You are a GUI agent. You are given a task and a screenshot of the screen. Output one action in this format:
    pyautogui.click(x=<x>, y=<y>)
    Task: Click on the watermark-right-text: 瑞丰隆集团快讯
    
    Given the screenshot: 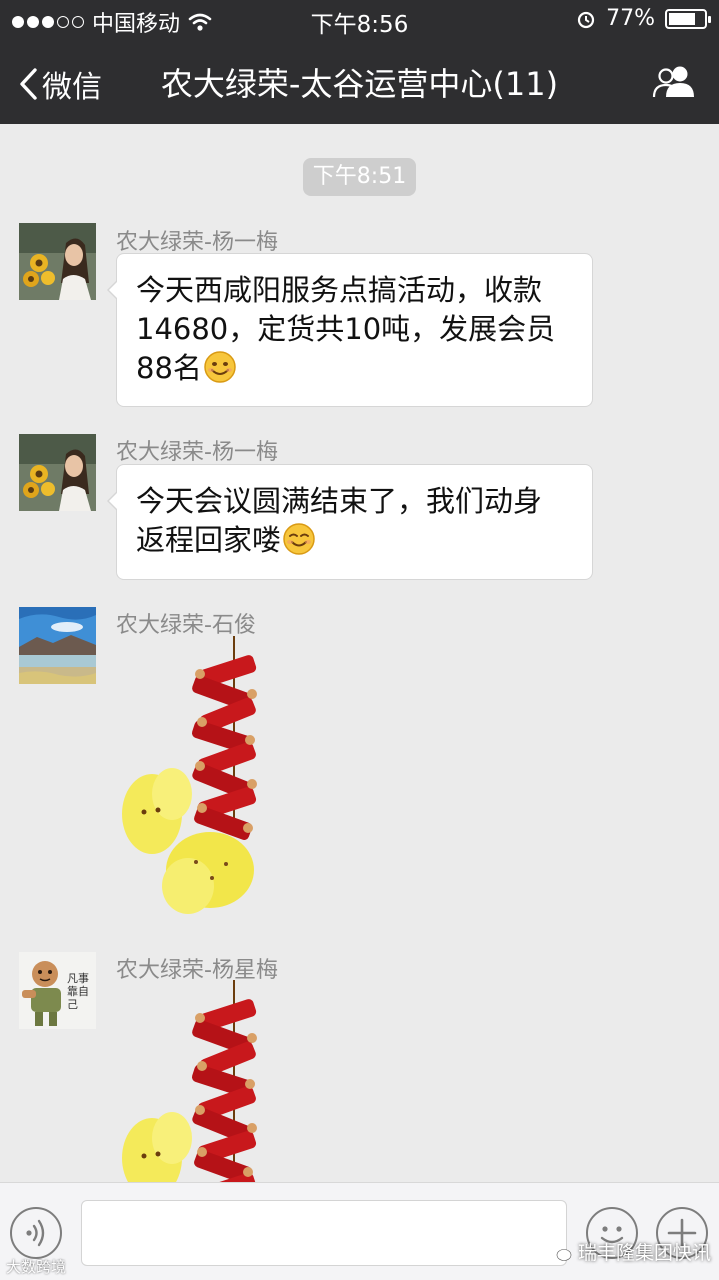 What is the action you would take?
    pyautogui.click(x=645, y=1253)
    